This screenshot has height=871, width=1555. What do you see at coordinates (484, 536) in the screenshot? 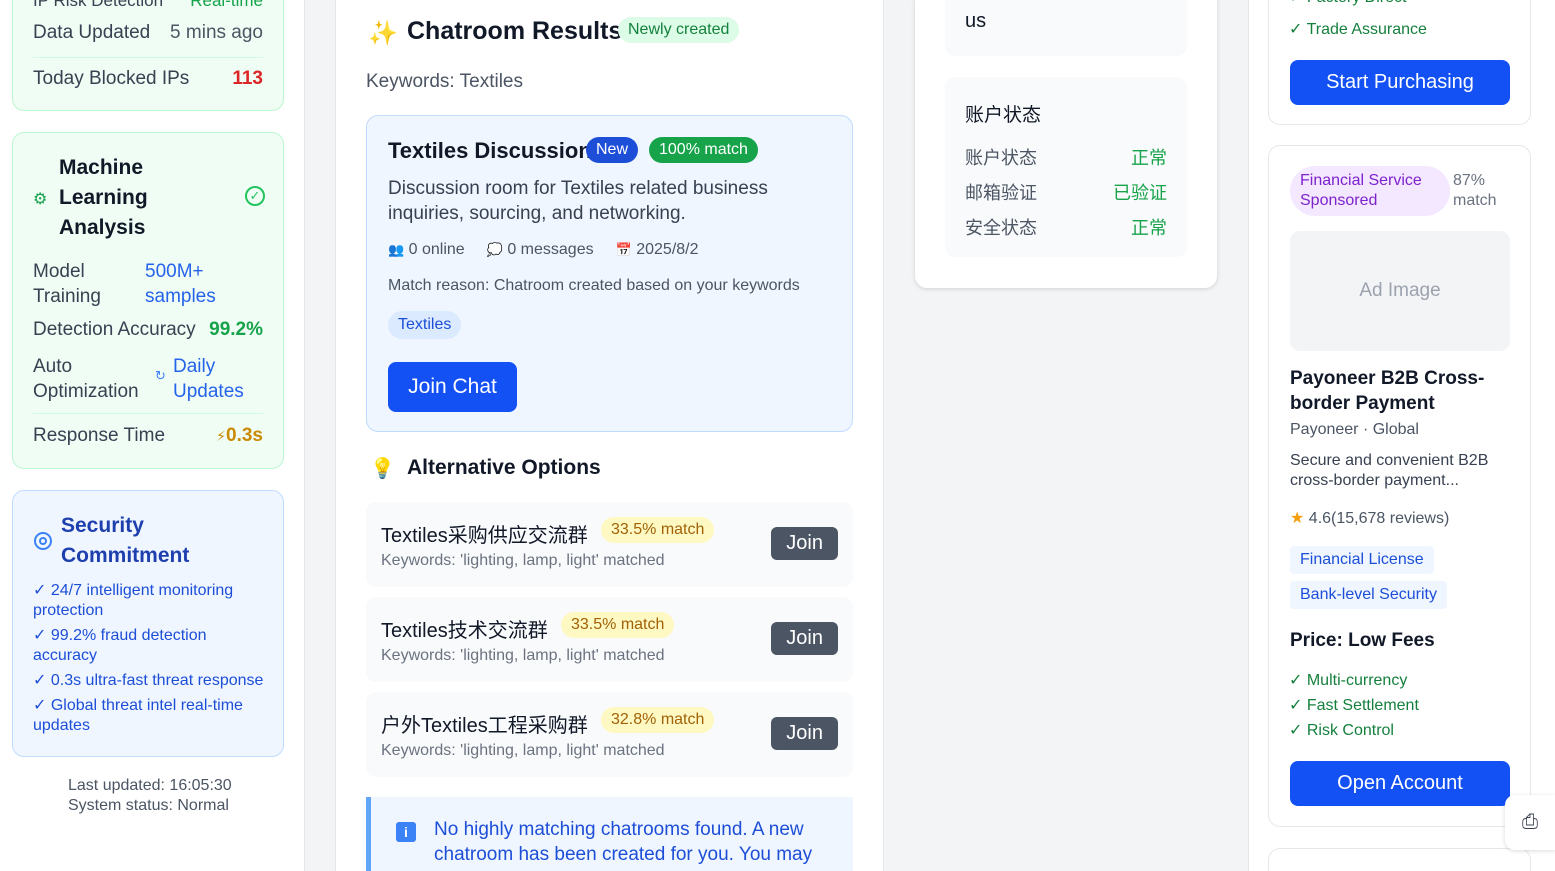
I see `alt-name: Textiles采购供应交流群` at bounding box center [484, 536].